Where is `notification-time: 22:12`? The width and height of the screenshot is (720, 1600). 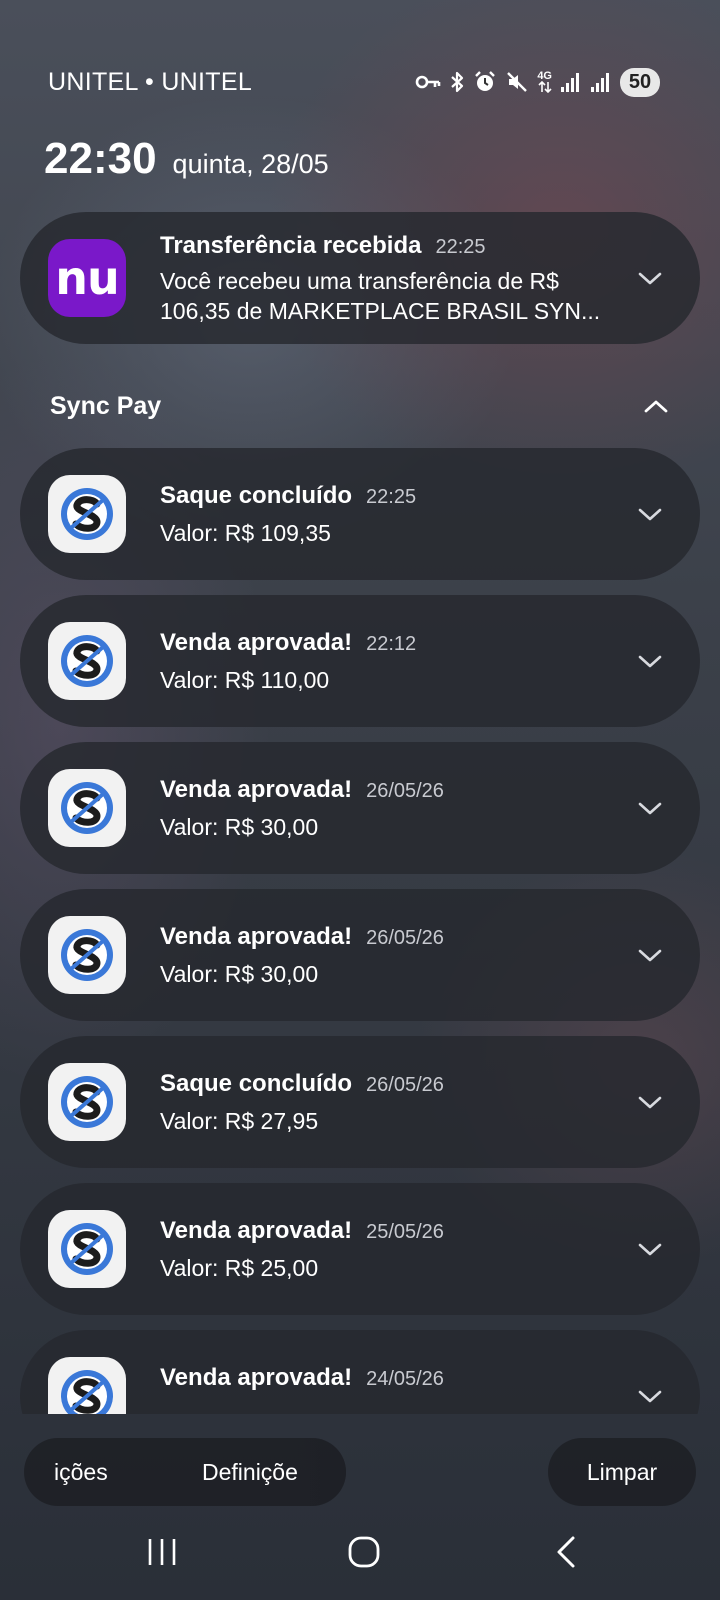
notification-time: 22:12 is located at coordinates (391, 644).